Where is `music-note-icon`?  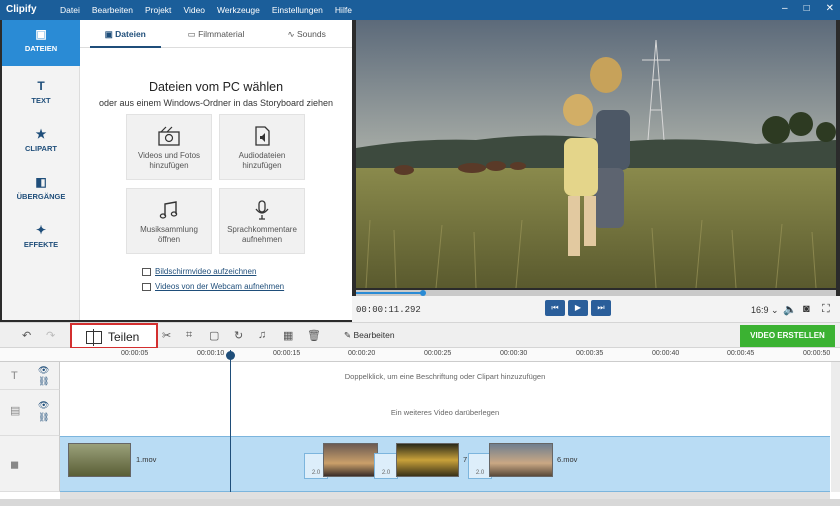
music-note-icon is located at coordinates (168, 210).